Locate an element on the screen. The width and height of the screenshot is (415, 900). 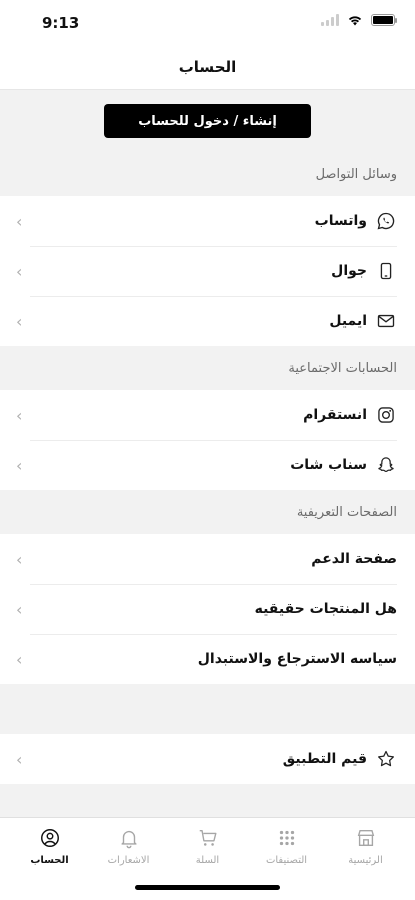
login-button: إنشاء / دخول للحساب is located at coordinates (207, 121).